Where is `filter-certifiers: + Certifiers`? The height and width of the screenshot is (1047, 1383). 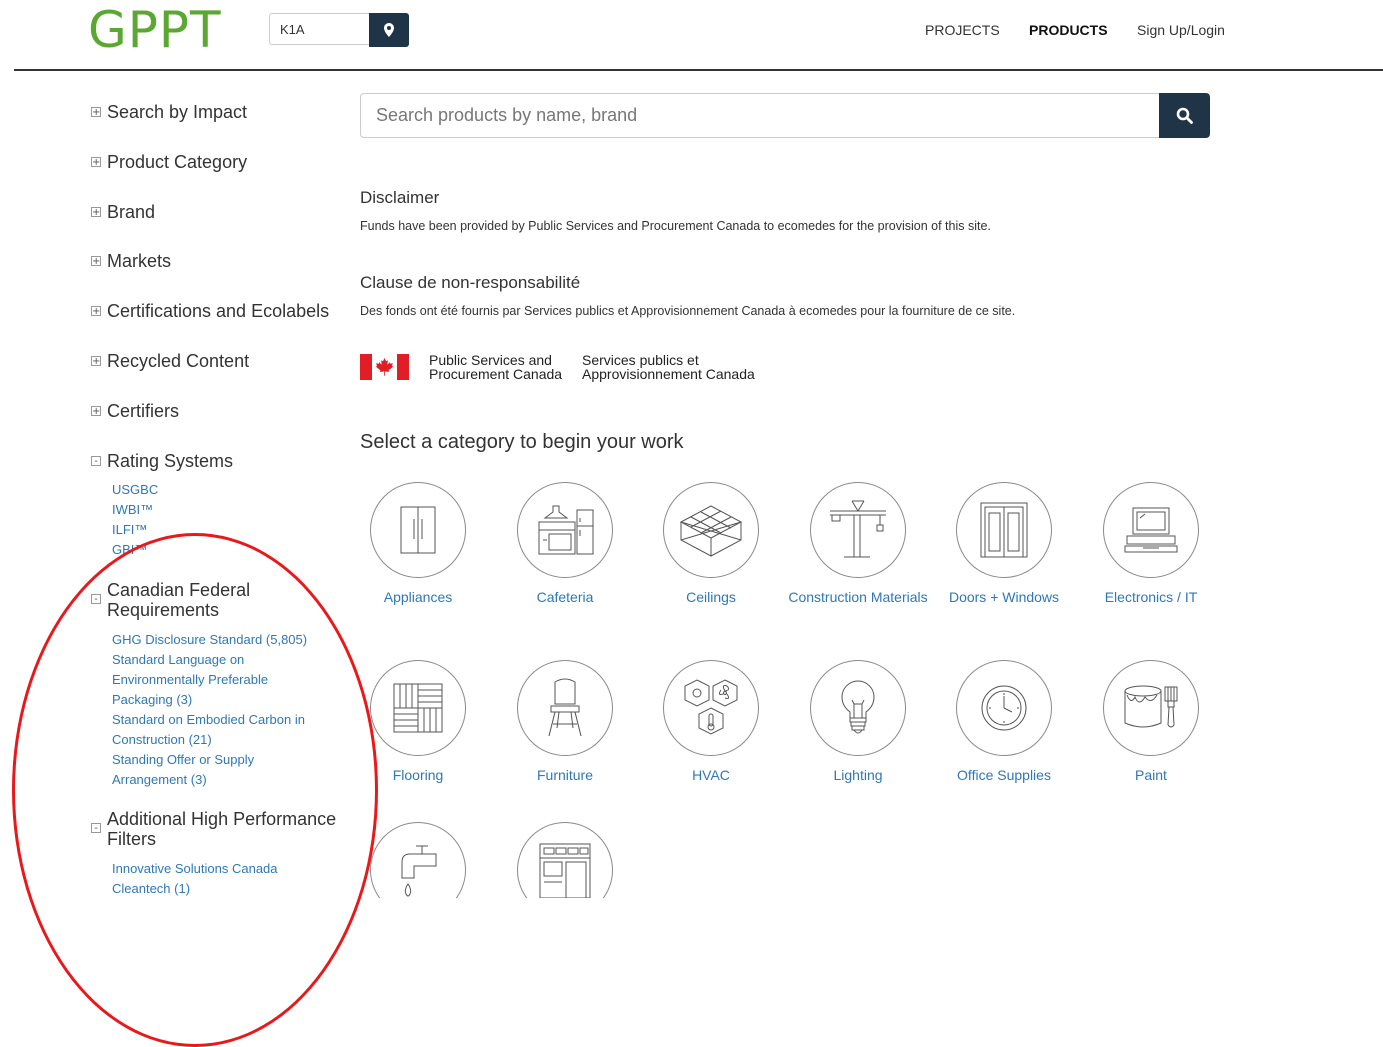 filter-certifiers: + Certifiers is located at coordinates (135, 411).